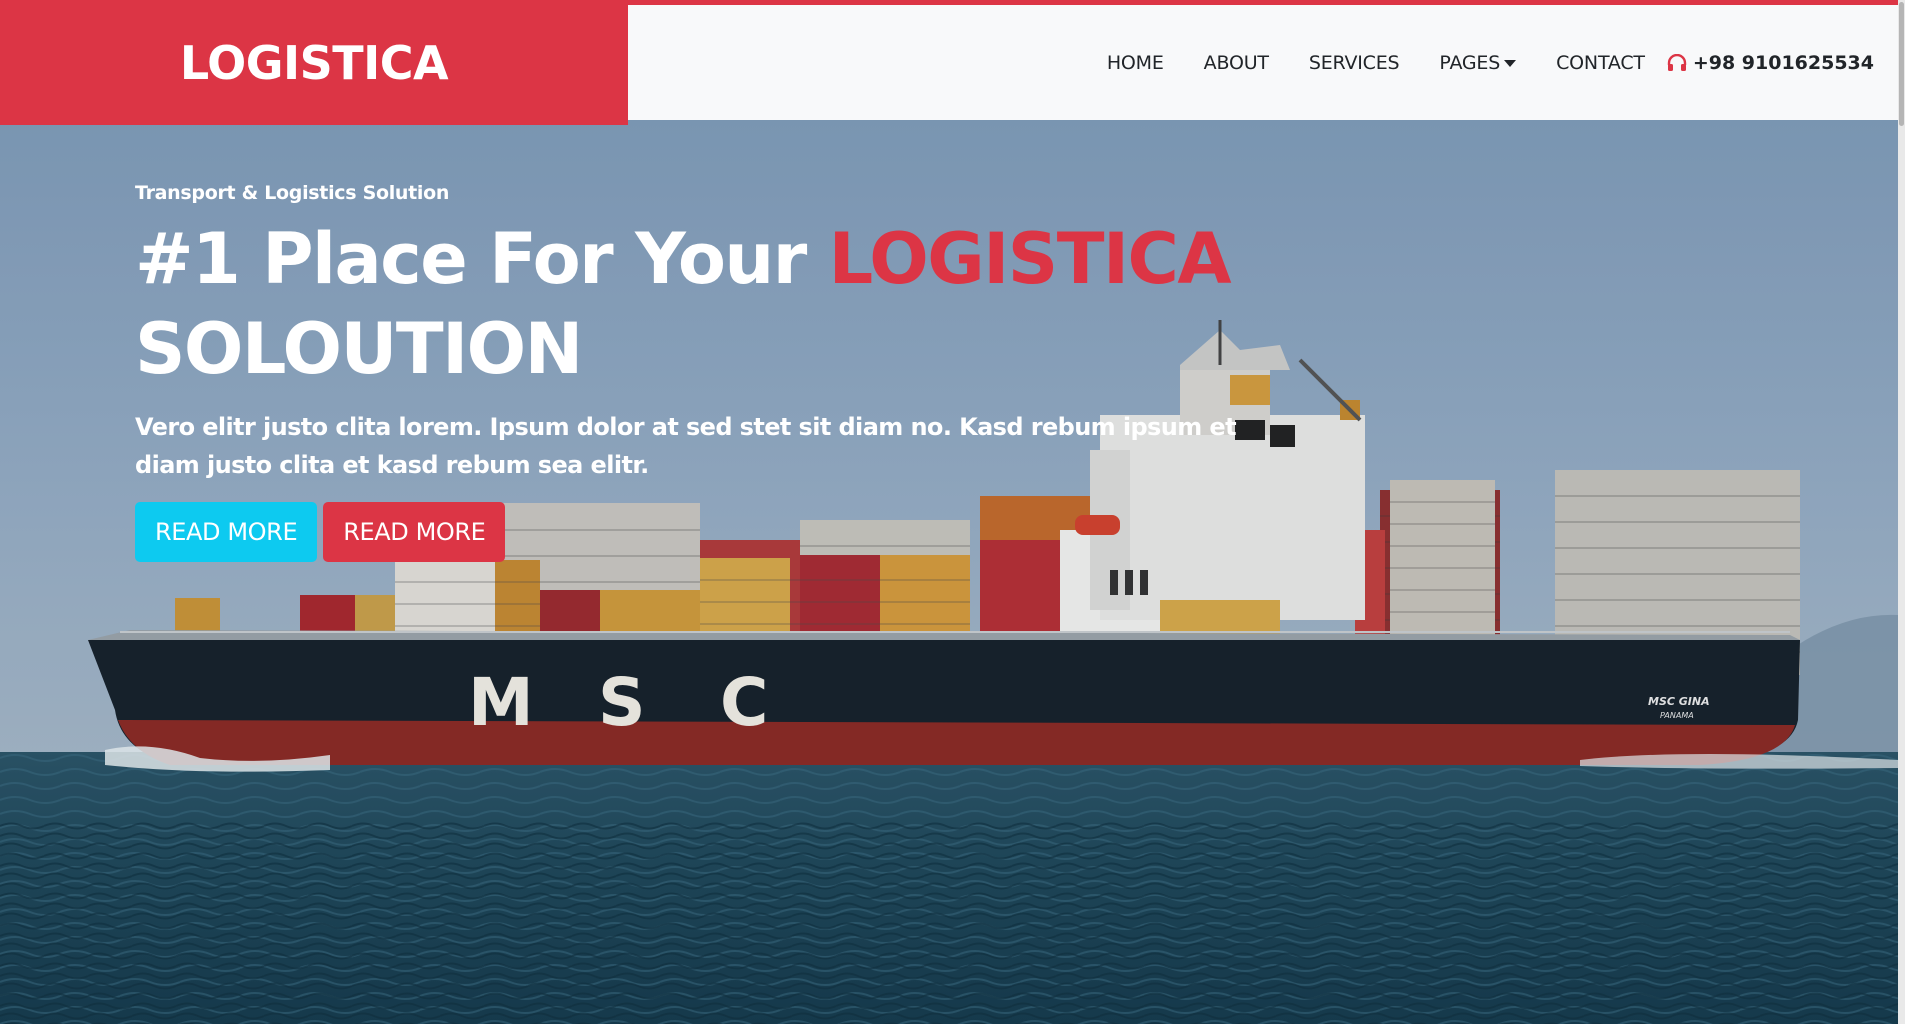 This screenshot has height=1024, width=1905. I want to click on nav-contact: CONTACT, so click(1600, 63).